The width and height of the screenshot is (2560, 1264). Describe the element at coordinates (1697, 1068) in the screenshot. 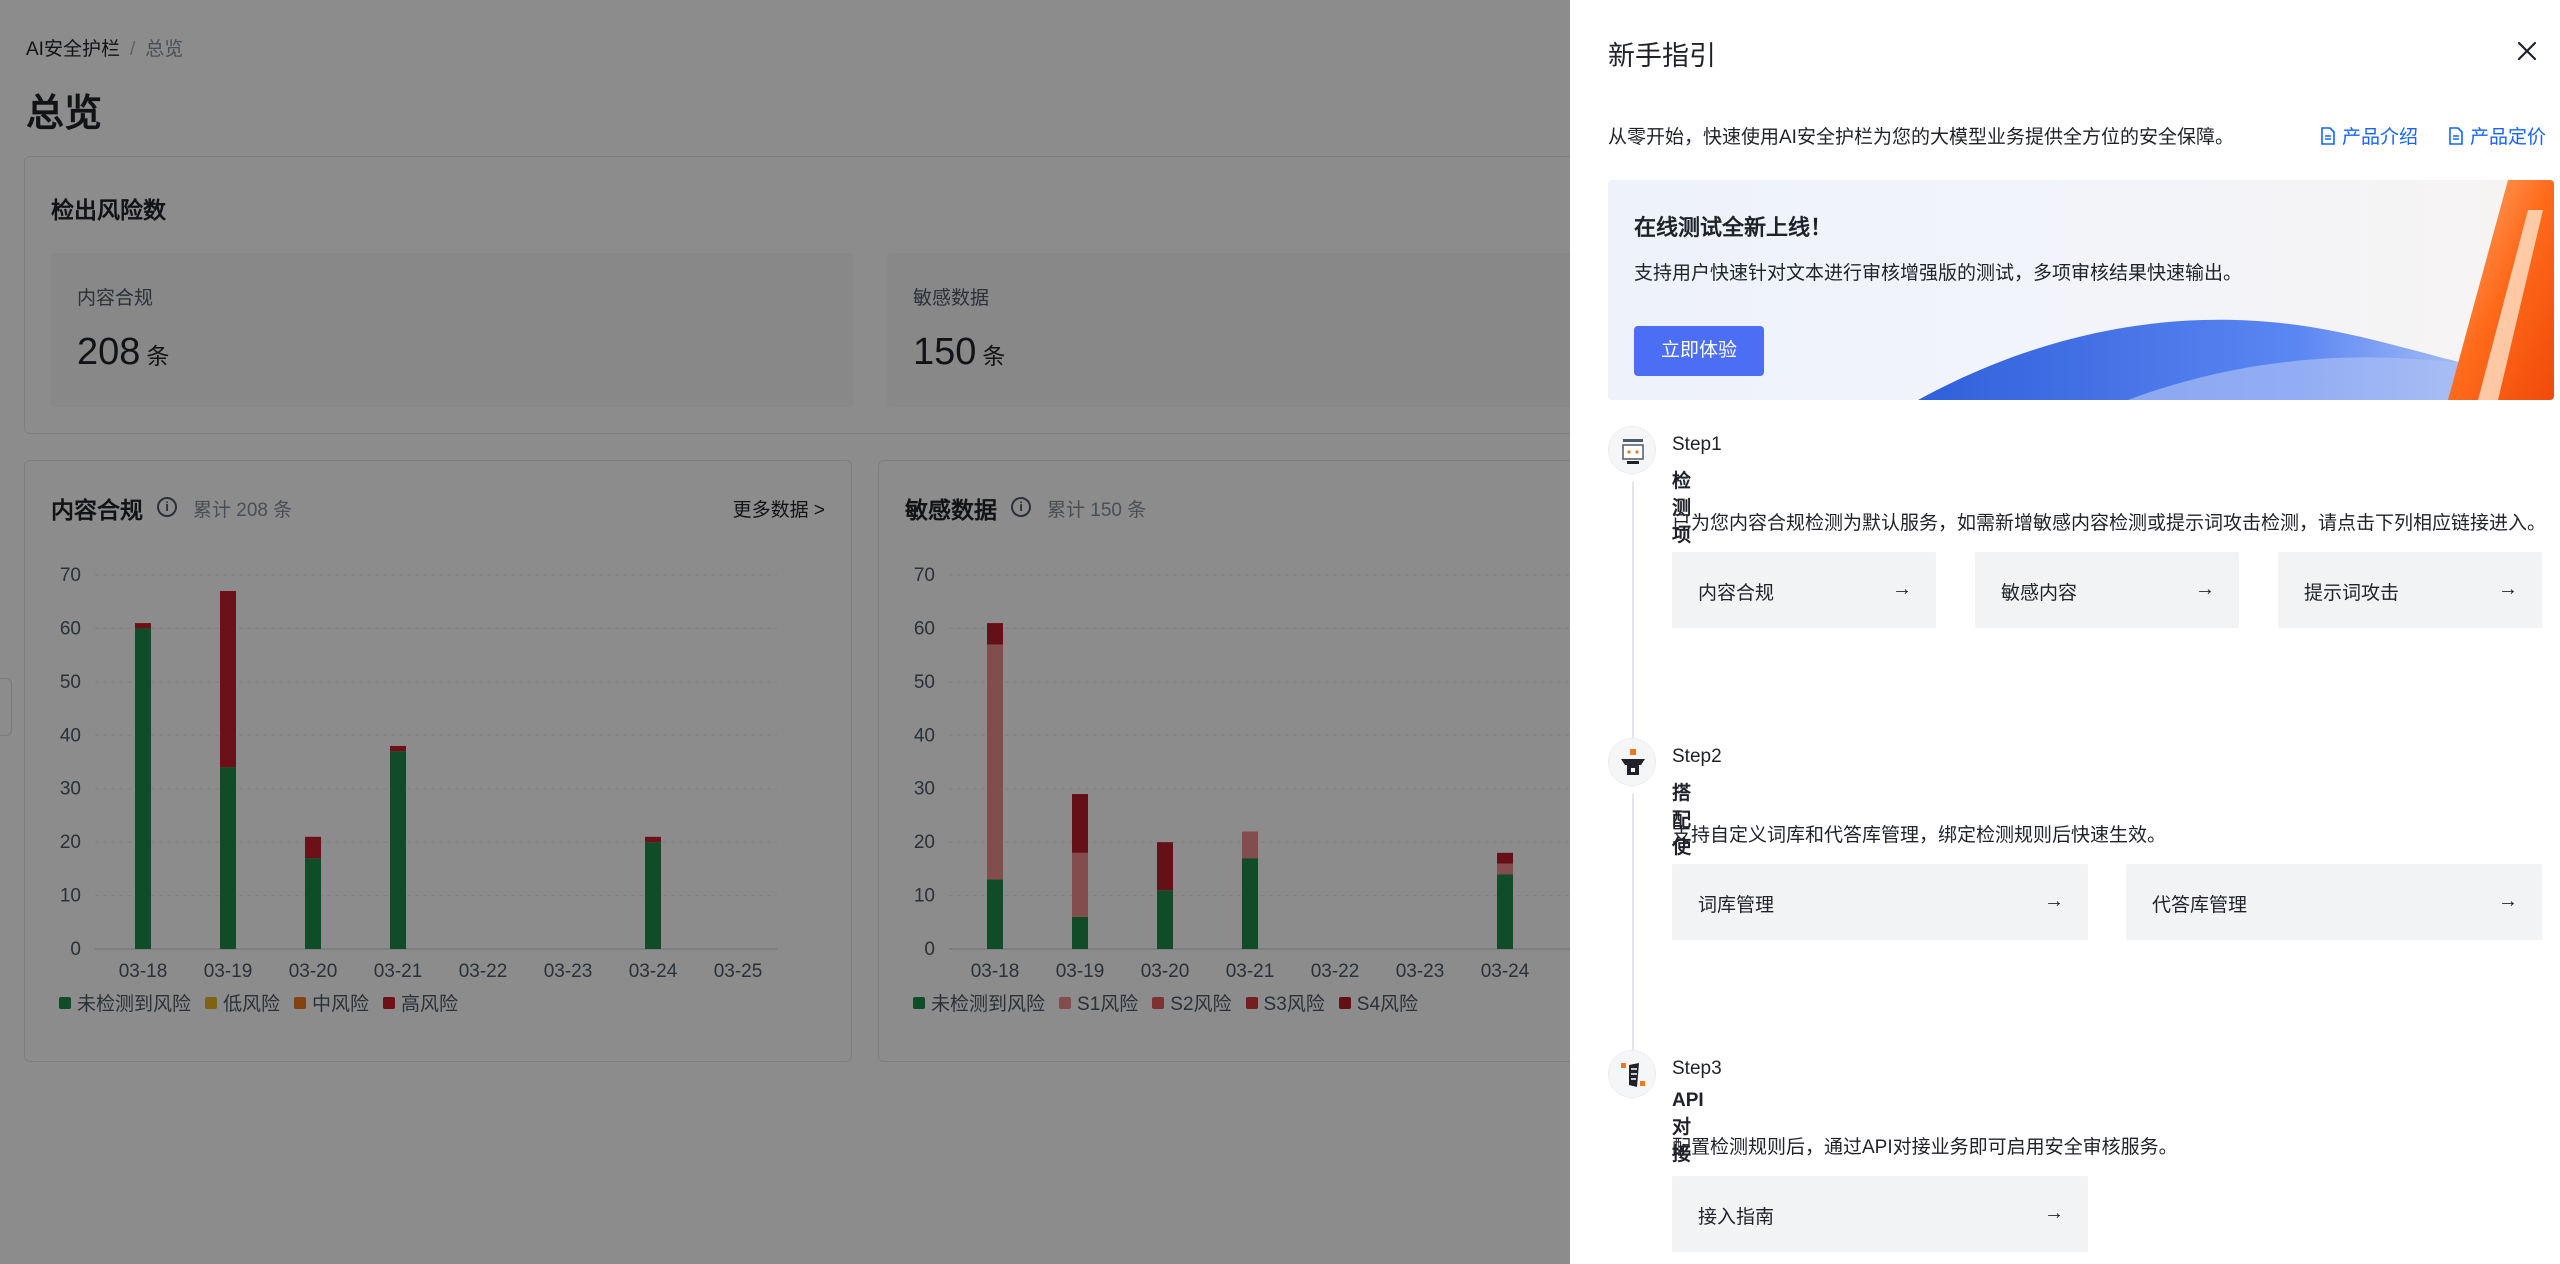

I see `step-label: Step3` at that location.